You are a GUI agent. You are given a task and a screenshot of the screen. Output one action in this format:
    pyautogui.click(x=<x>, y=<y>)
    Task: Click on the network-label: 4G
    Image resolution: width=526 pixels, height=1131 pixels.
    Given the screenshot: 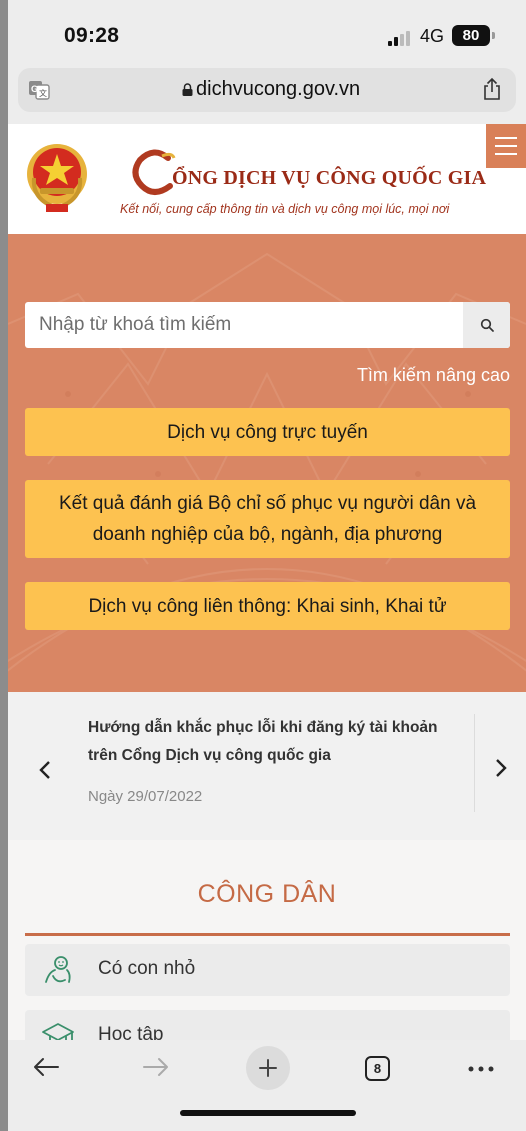 What is the action you would take?
    pyautogui.click(x=432, y=36)
    